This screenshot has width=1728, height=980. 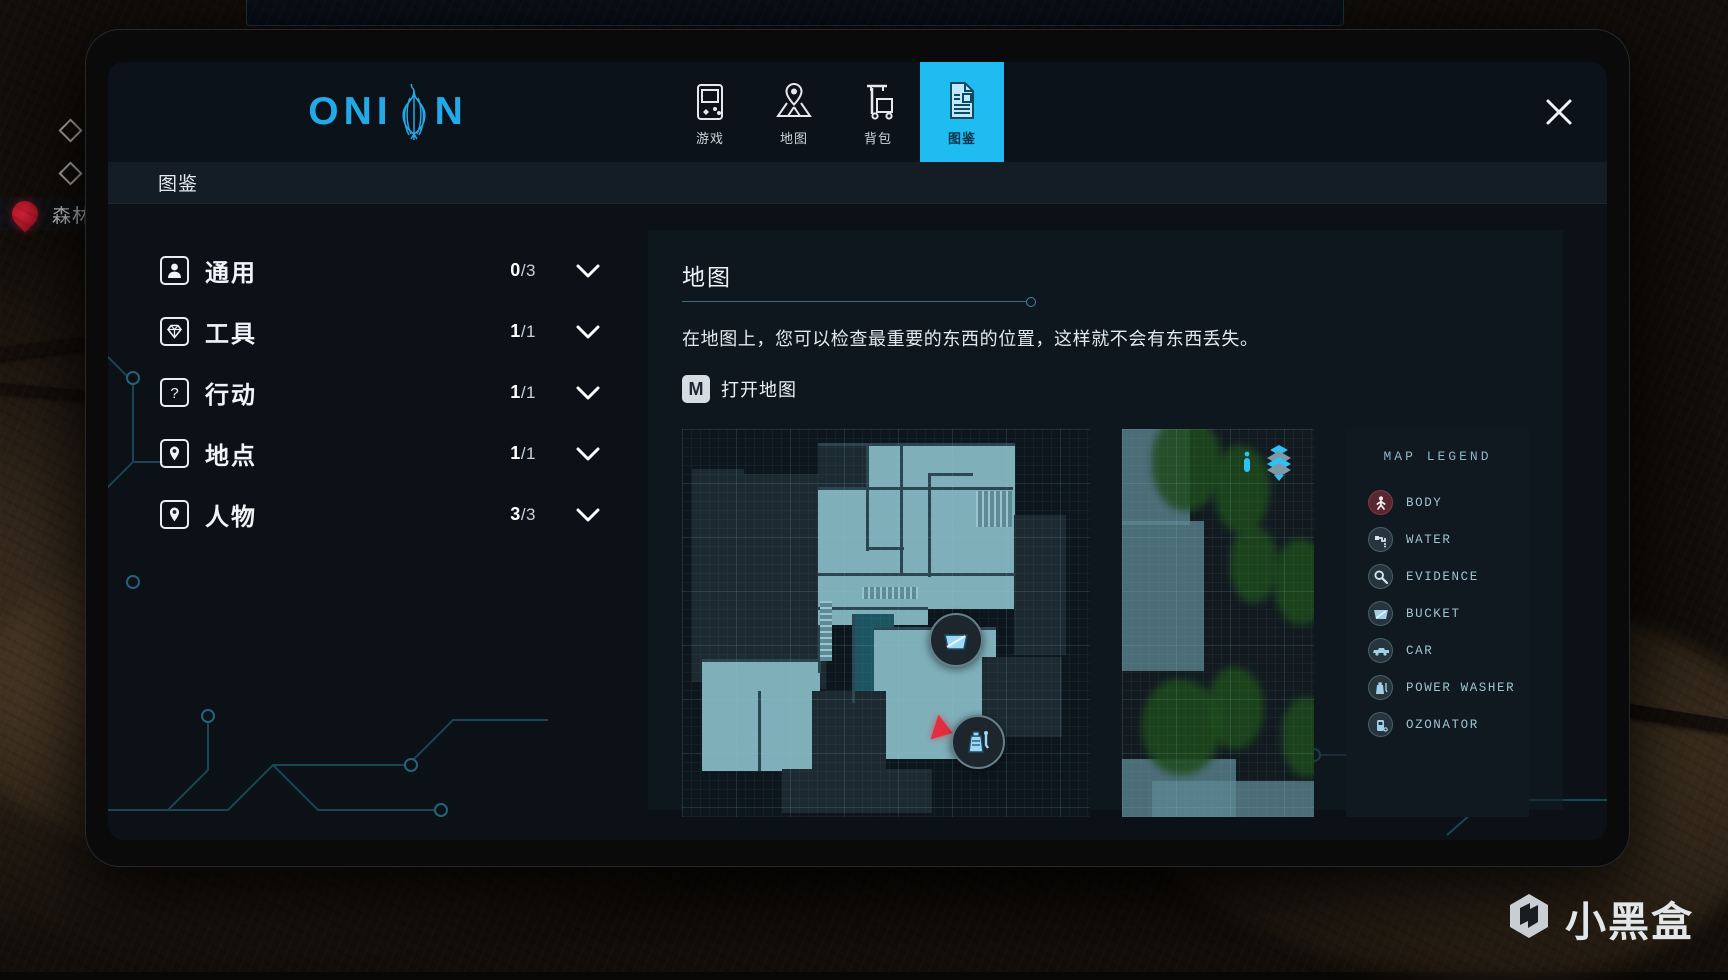 I want to click on diamond-marker-icon, so click(x=70, y=173).